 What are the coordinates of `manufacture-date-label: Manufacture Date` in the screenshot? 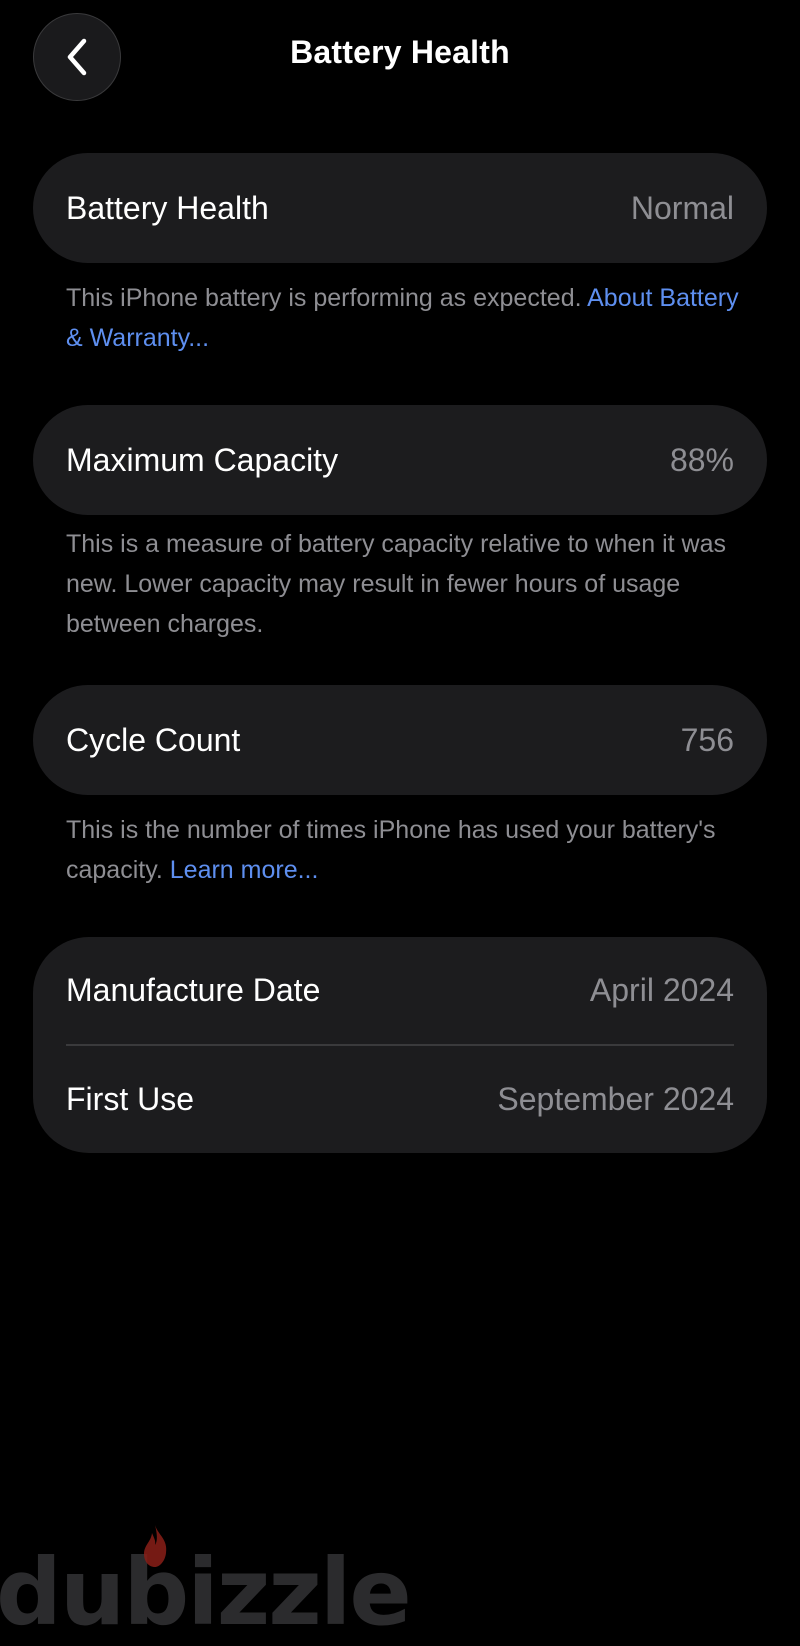 It's located at (193, 990).